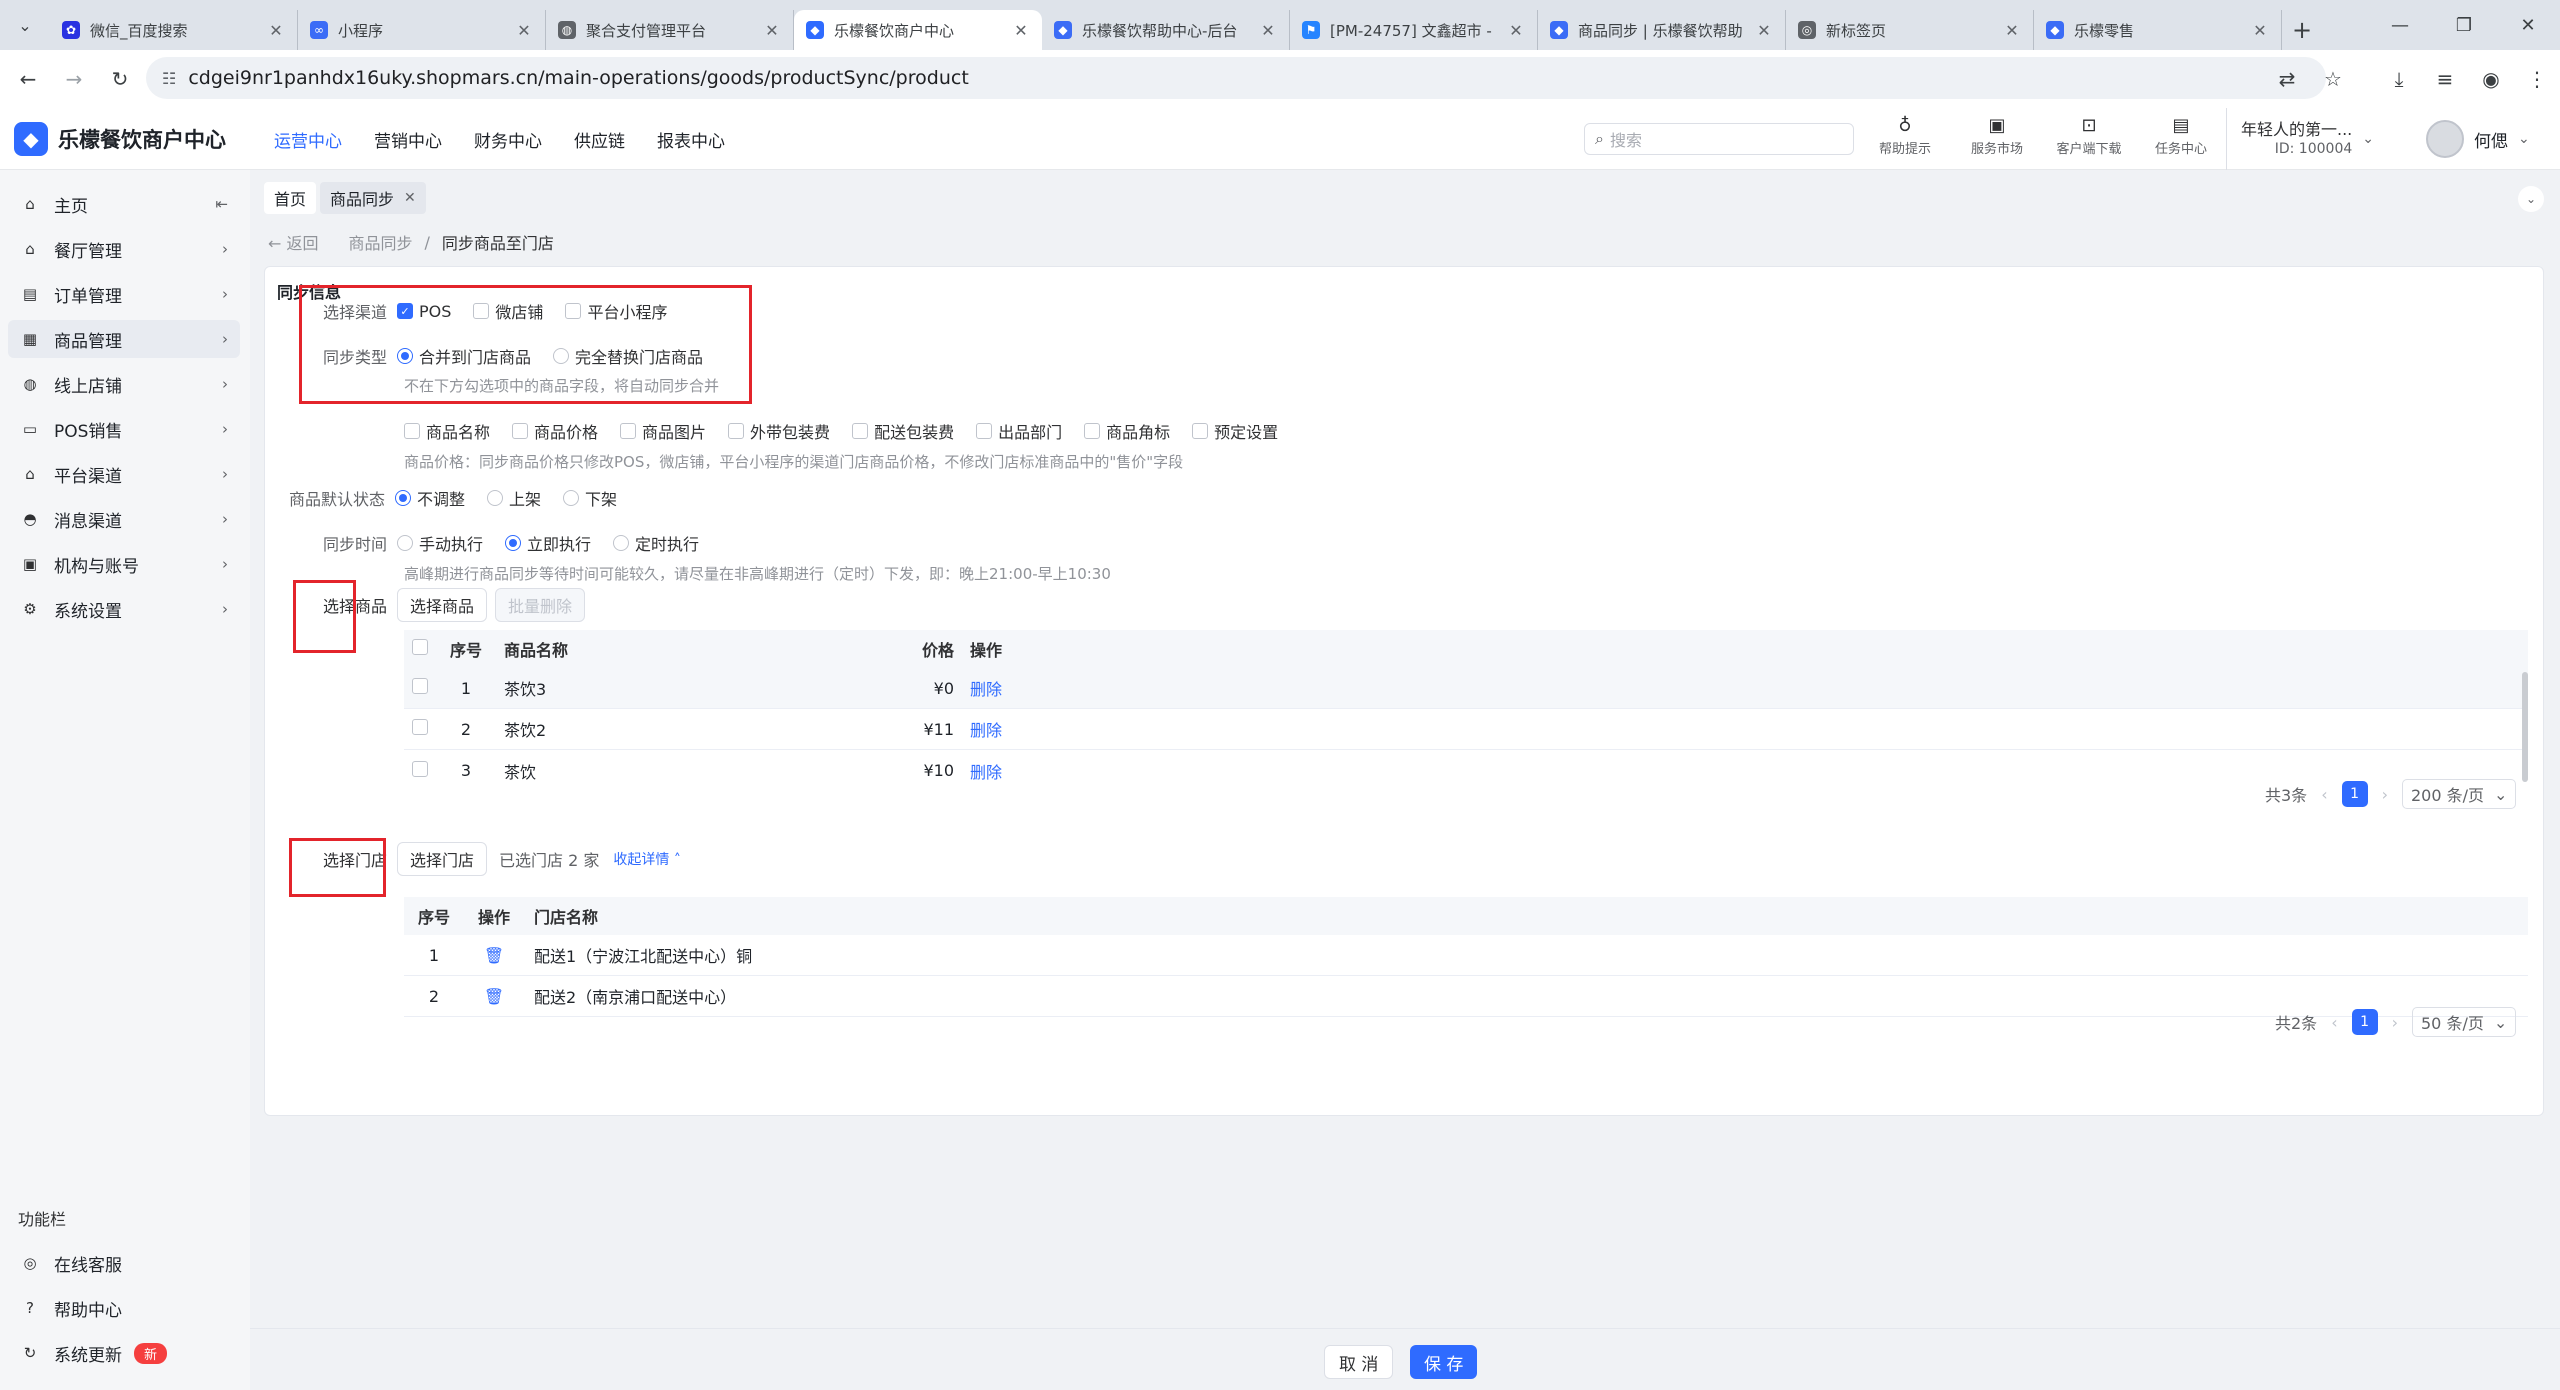 This screenshot has height=1390, width=2560. What do you see at coordinates (1910, 30) in the screenshot?
I see `browser-tab: ◎ 新标签页 ✕` at bounding box center [1910, 30].